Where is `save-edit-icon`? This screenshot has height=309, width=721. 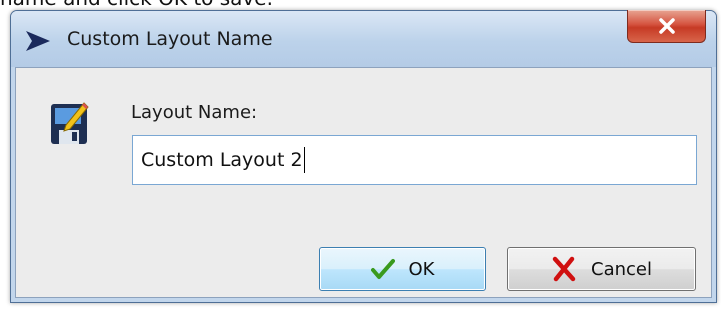 save-edit-icon is located at coordinates (70, 123).